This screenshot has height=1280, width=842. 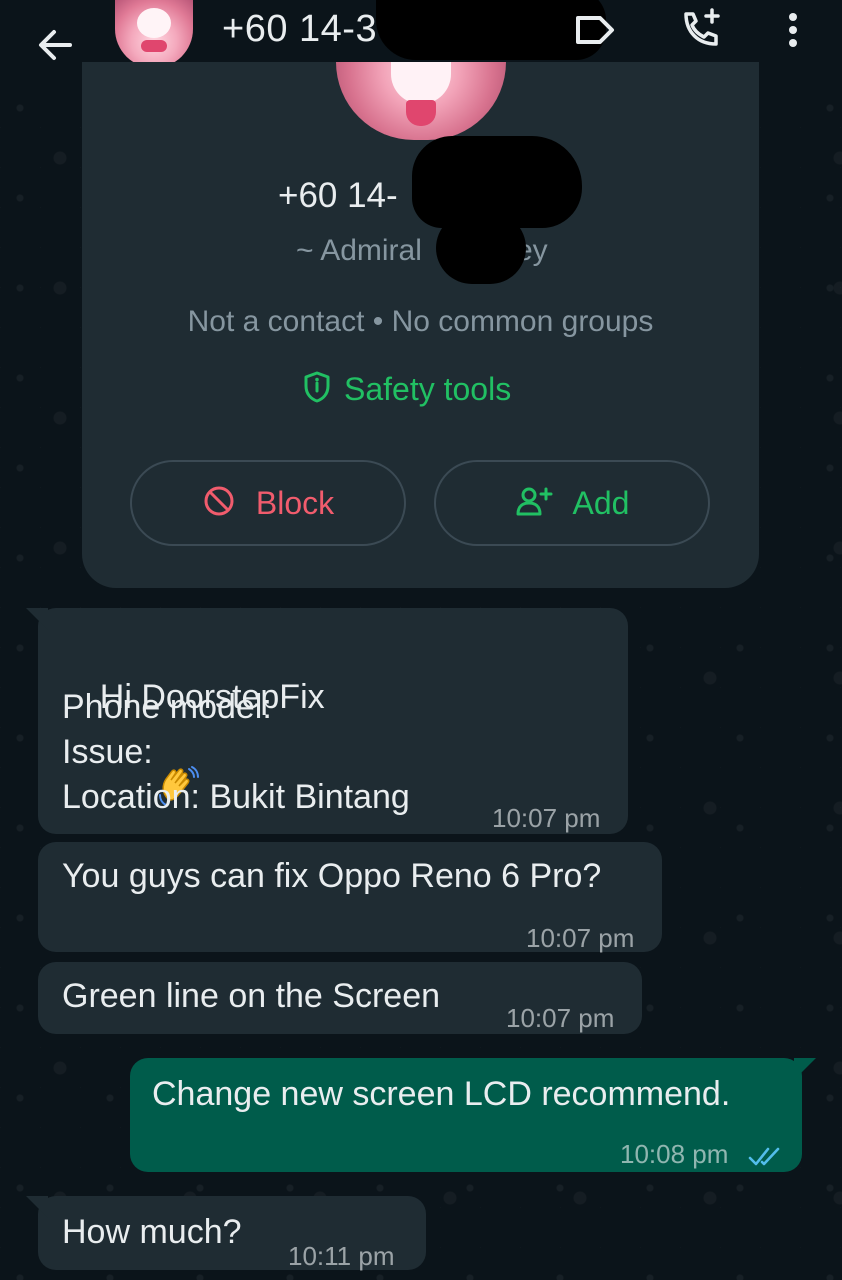 What do you see at coordinates (766, 1158) in the screenshot?
I see `read-receipt-icon` at bounding box center [766, 1158].